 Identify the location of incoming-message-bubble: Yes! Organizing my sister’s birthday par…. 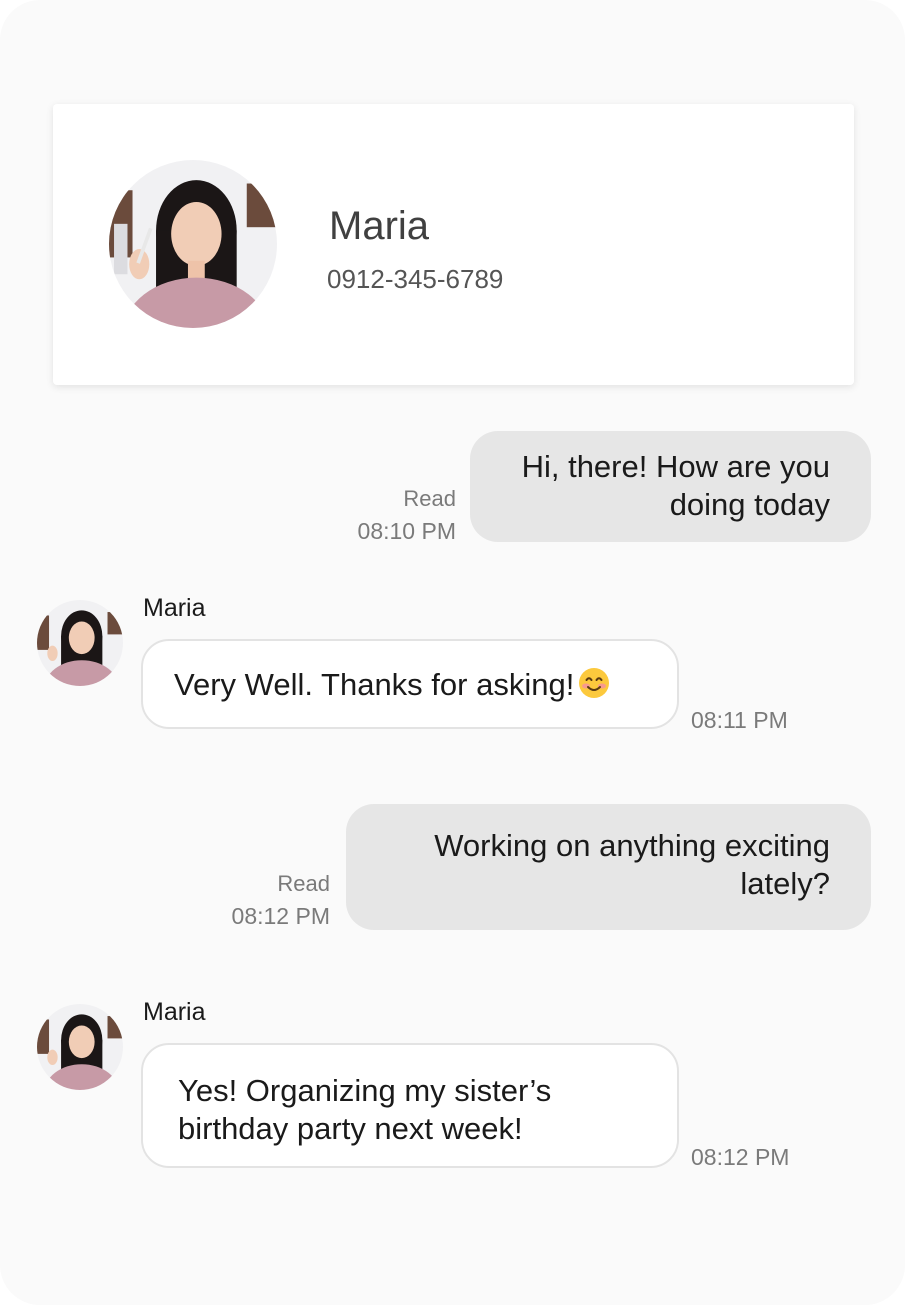
(410, 1105).